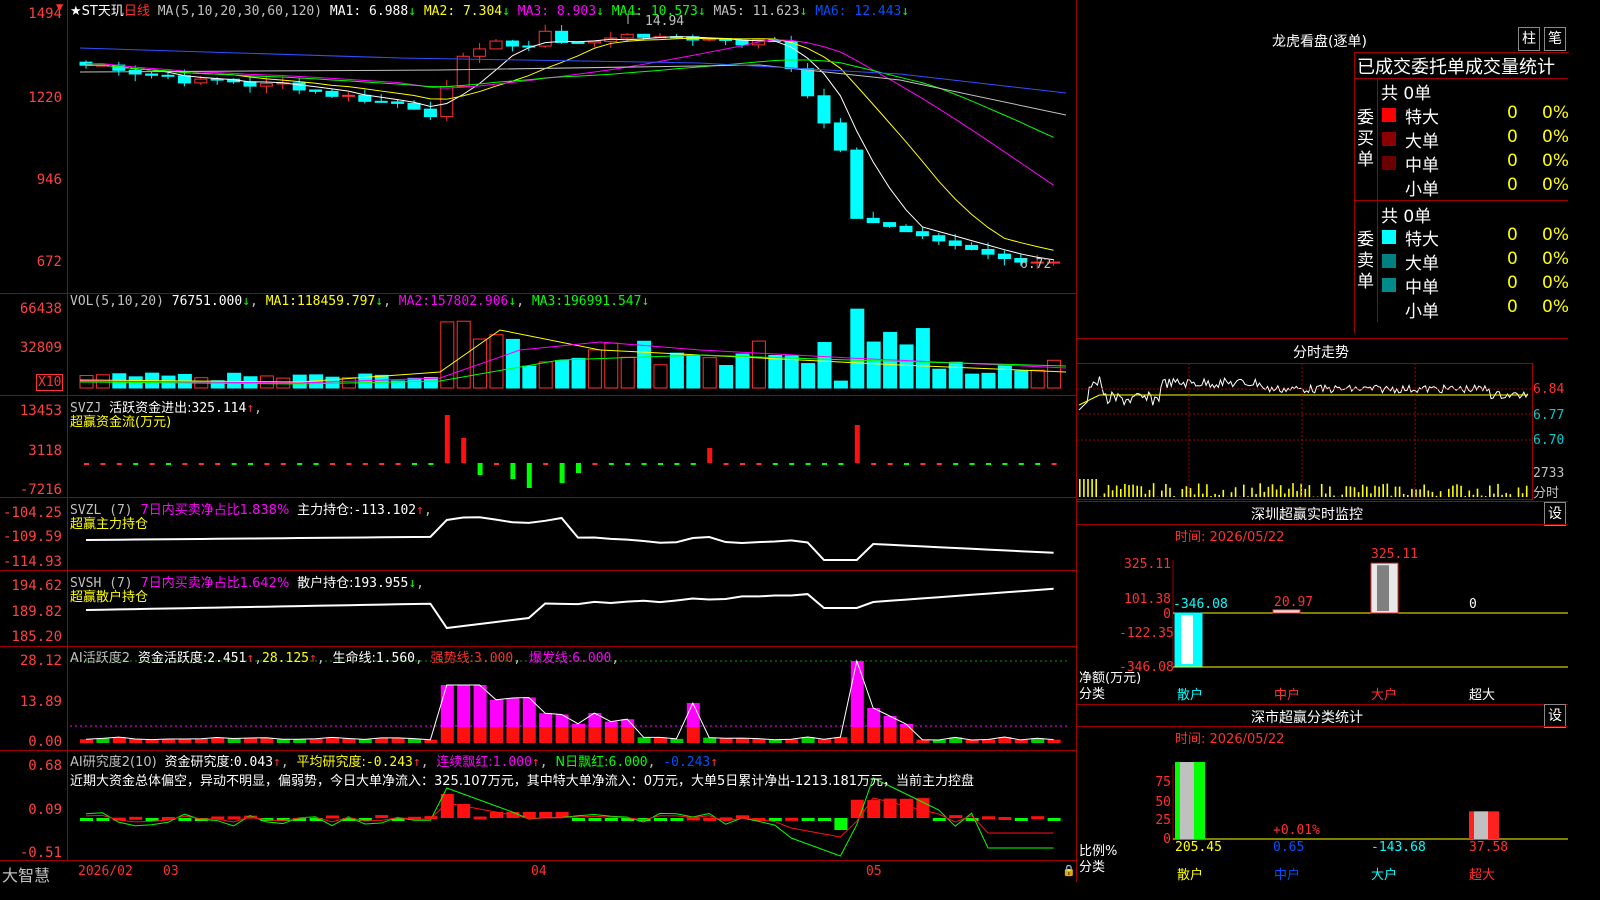 The height and width of the screenshot is (900, 1600). What do you see at coordinates (32, 562) in the screenshot?
I see `svzl-y-tick-3: -114.93` at bounding box center [32, 562].